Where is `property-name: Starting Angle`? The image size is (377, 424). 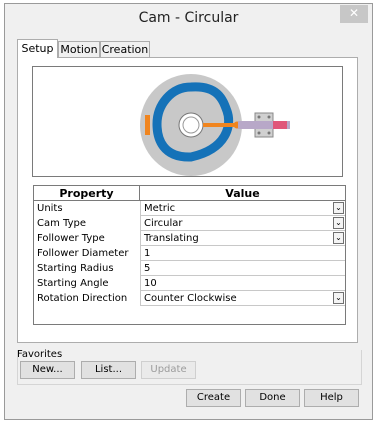
property-name: Starting Angle is located at coordinates (73, 283).